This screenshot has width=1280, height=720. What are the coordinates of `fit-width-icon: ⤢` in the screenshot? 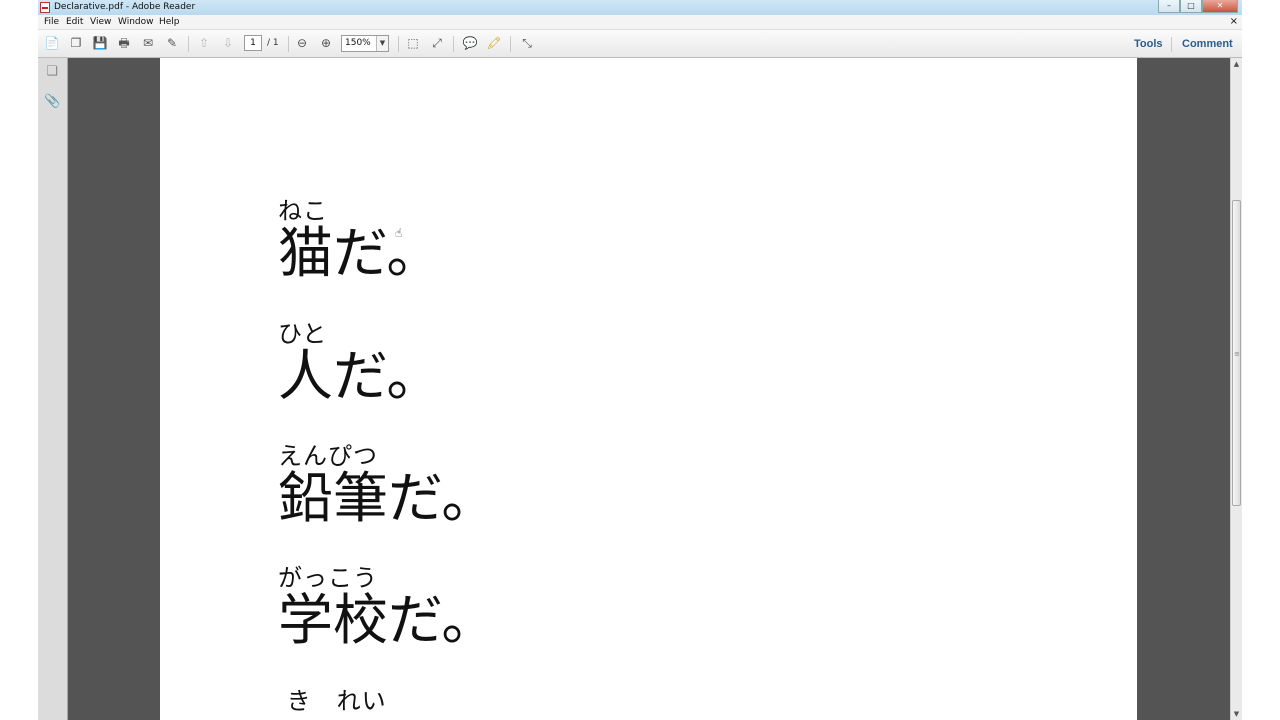 It's located at (437, 43).